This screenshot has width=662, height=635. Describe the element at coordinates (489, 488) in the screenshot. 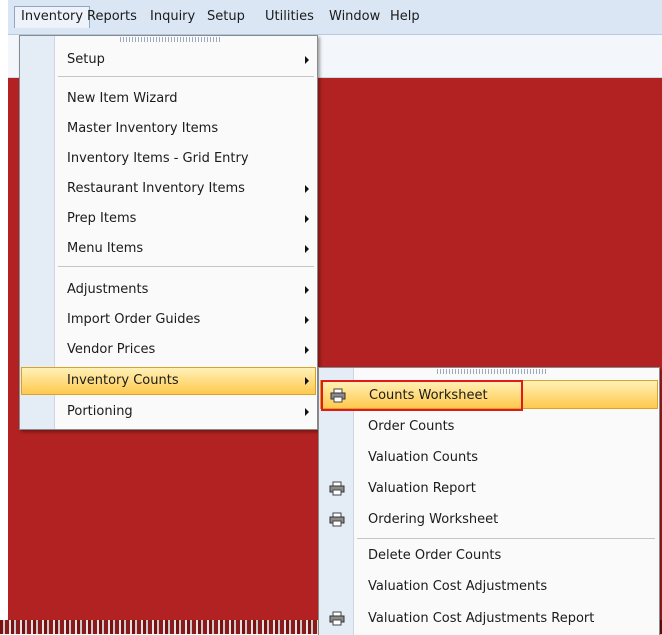

I see `submenu-item-valuation-report: Valuation Report` at that location.